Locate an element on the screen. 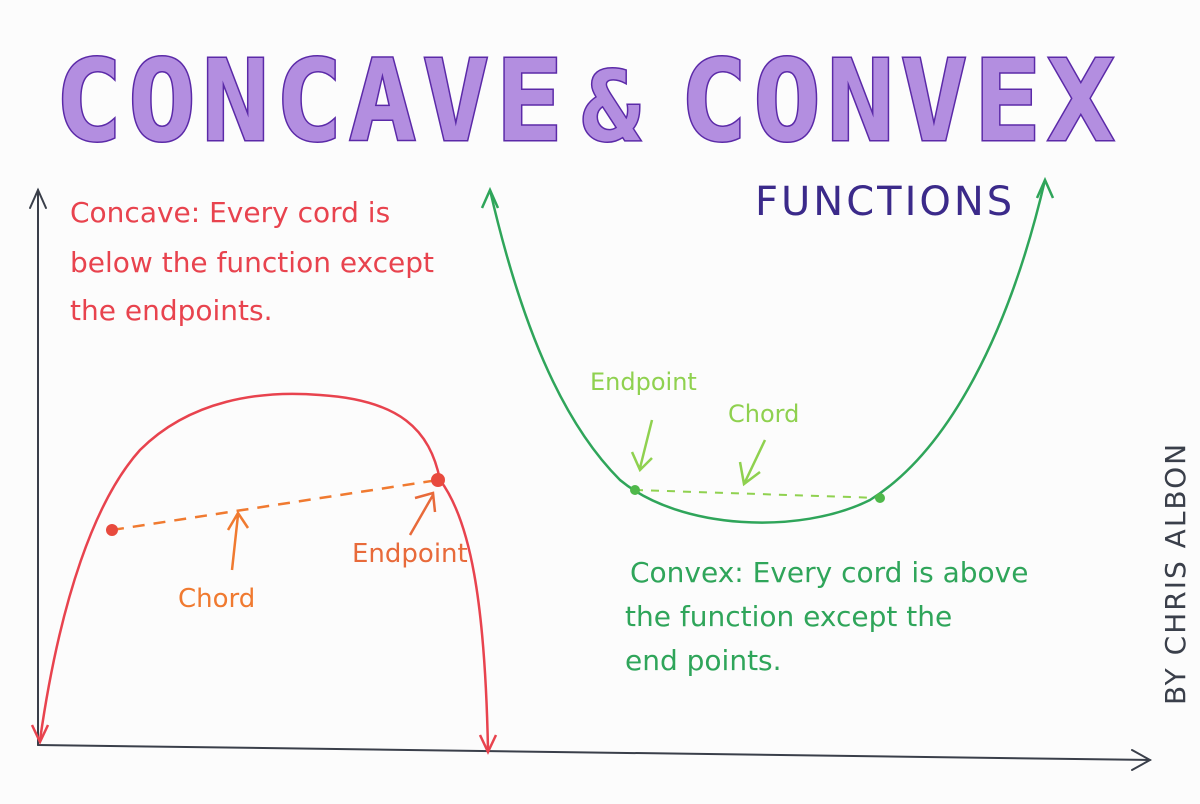 This screenshot has height=804, width=1200. convex-desc-line-1: Convex: Every cord is above is located at coordinates (829, 572).